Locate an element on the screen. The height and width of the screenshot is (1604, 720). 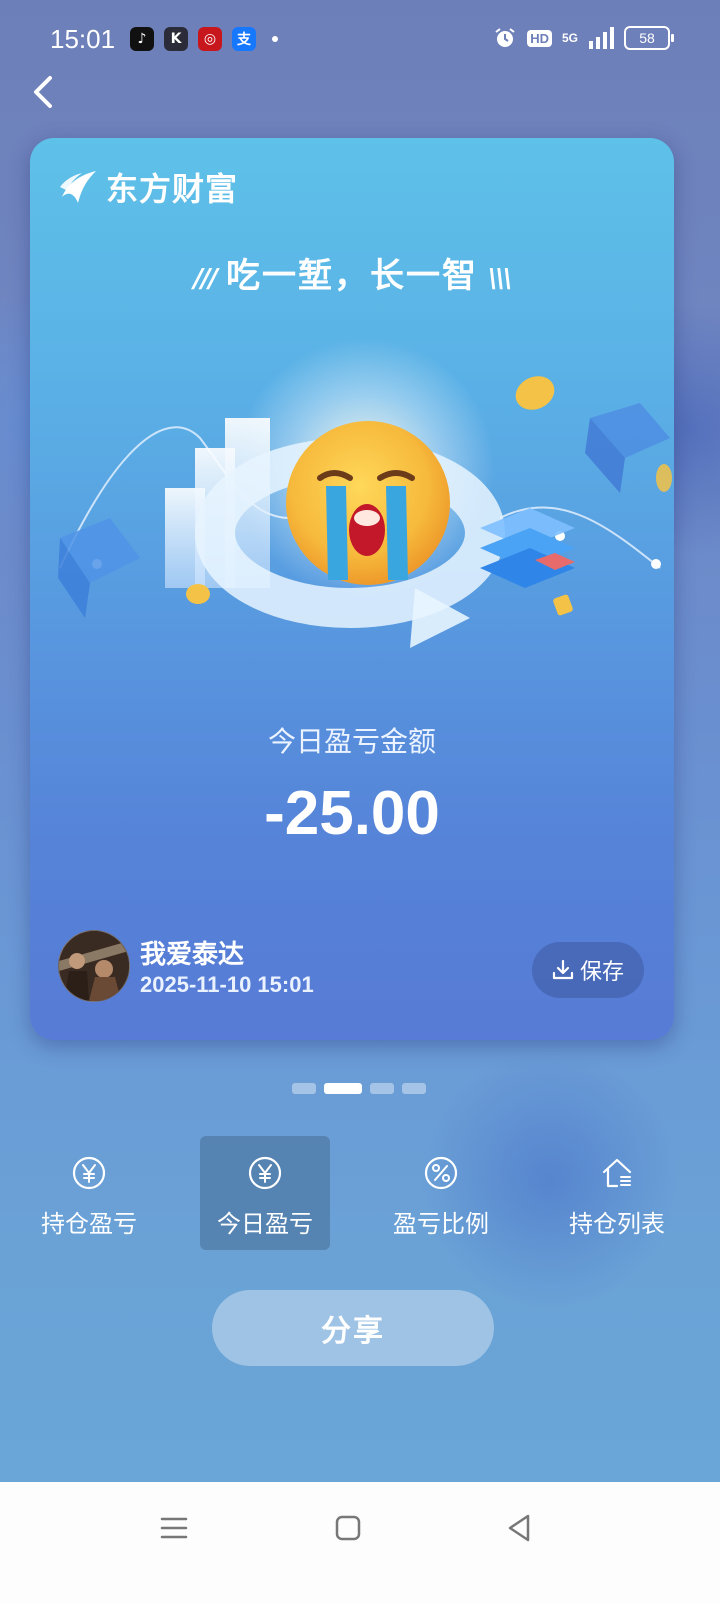
share-button: 分享 is located at coordinates (353, 1328).